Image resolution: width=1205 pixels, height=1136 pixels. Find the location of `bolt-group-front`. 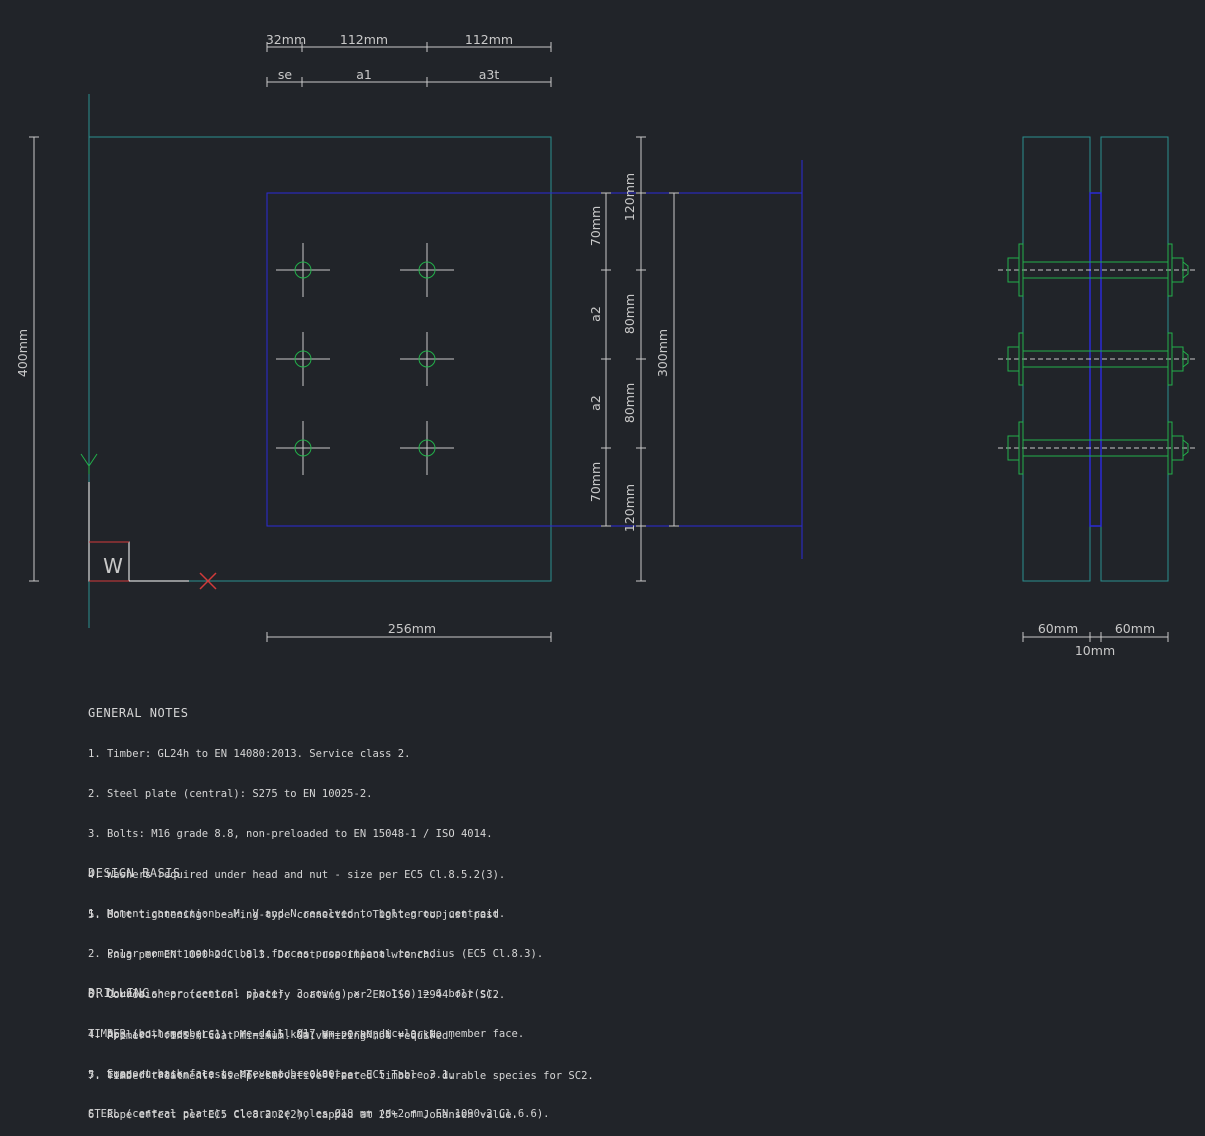

bolt-group-front is located at coordinates (365, 359).